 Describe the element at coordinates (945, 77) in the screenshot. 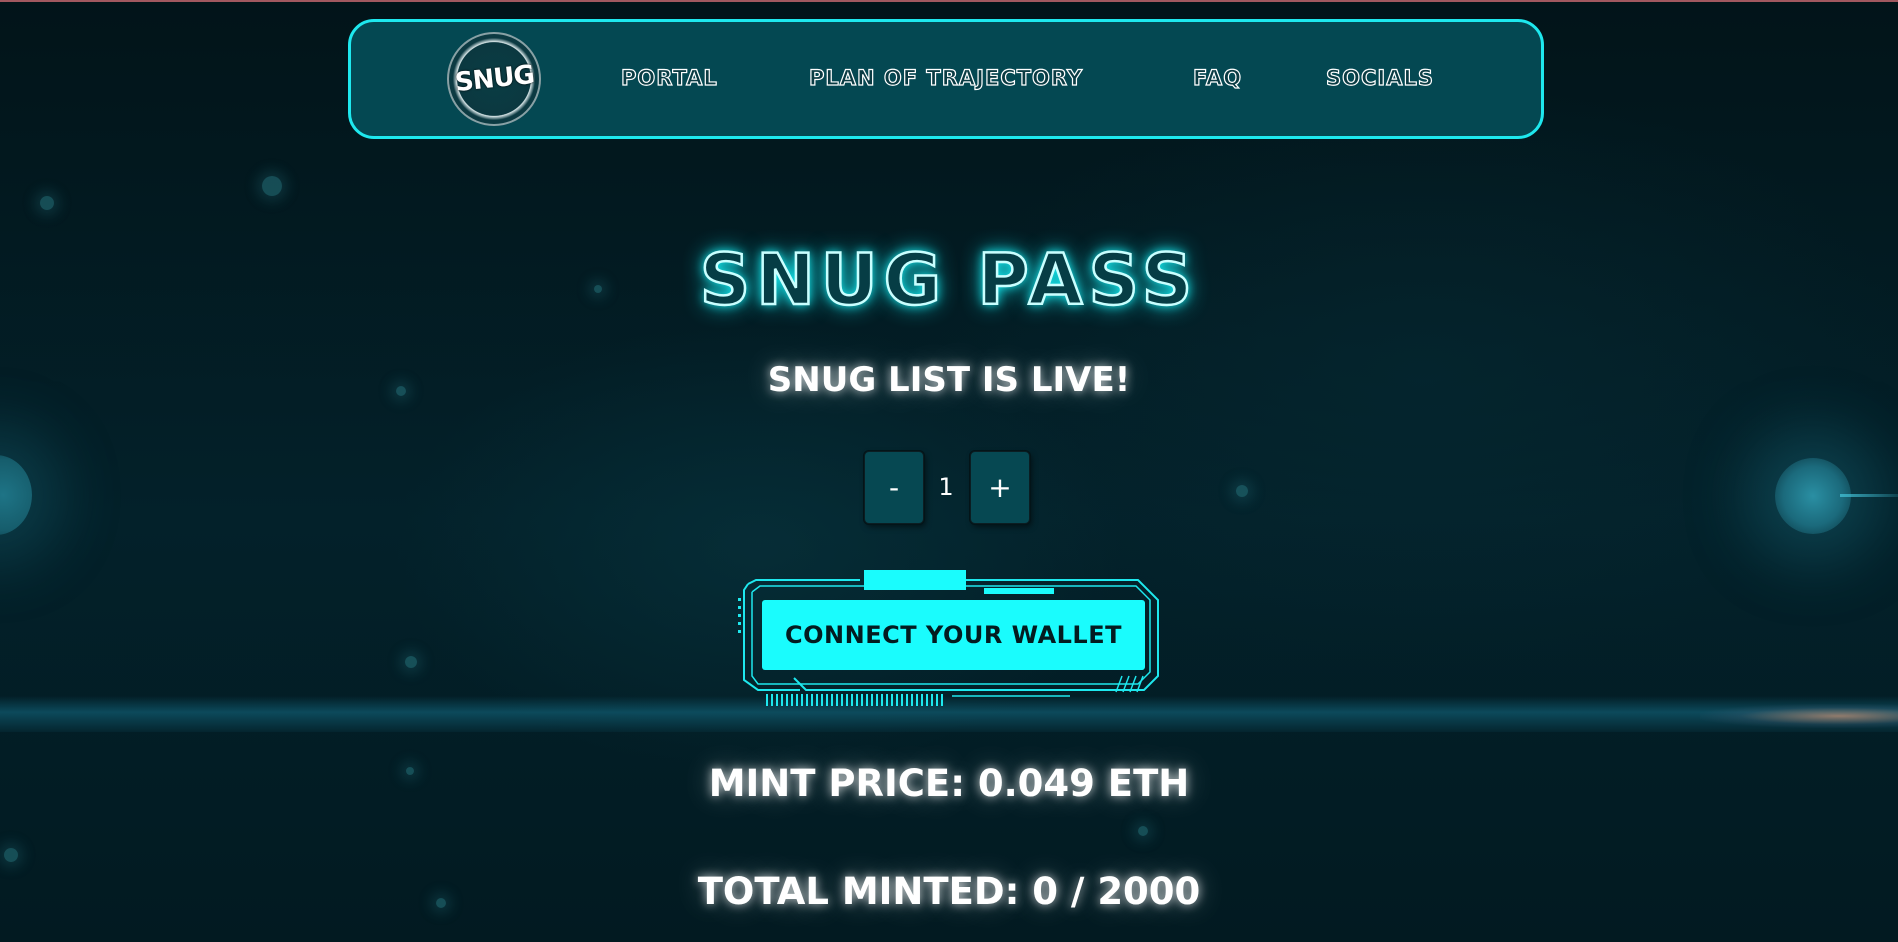

I see `nav-link-plan-of-trajectory: PLAN OF TRAJECTORY` at that location.